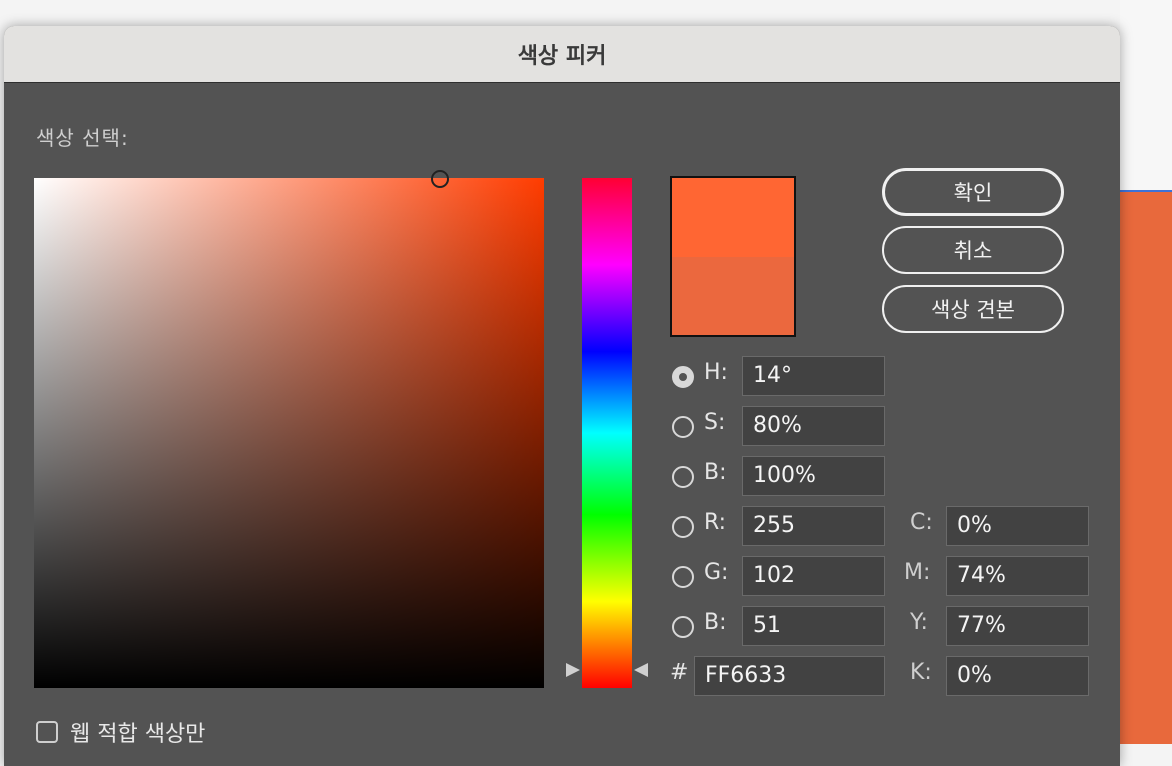  Describe the element at coordinates (1017, 626) in the screenshot. I see `yellow-input: 77%` at that location.